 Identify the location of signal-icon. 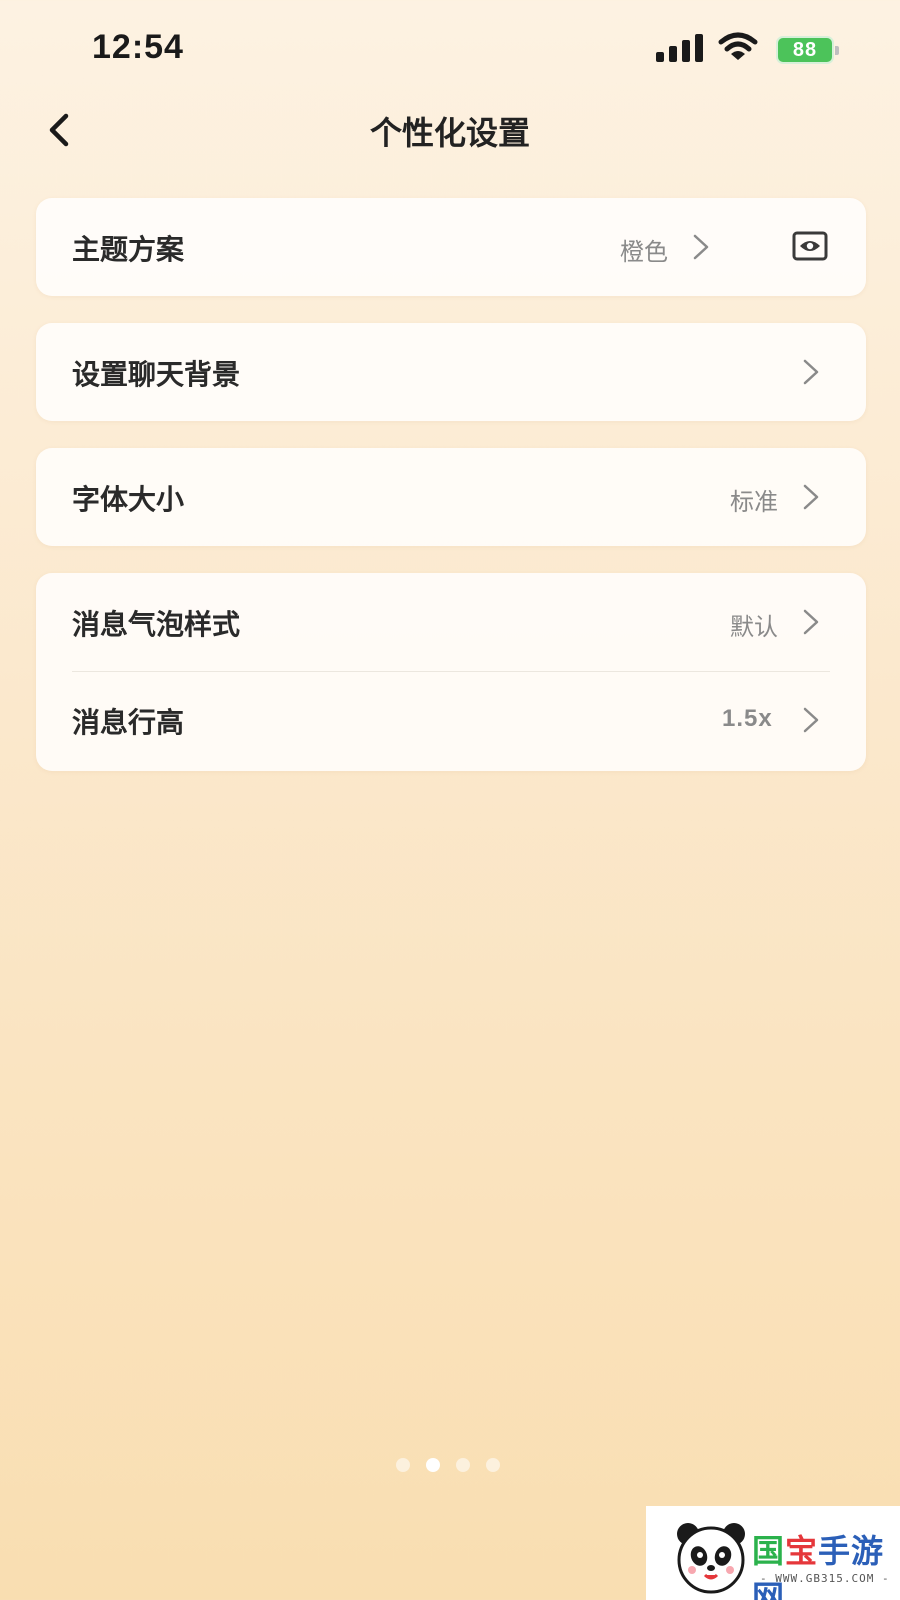
(679, 48).